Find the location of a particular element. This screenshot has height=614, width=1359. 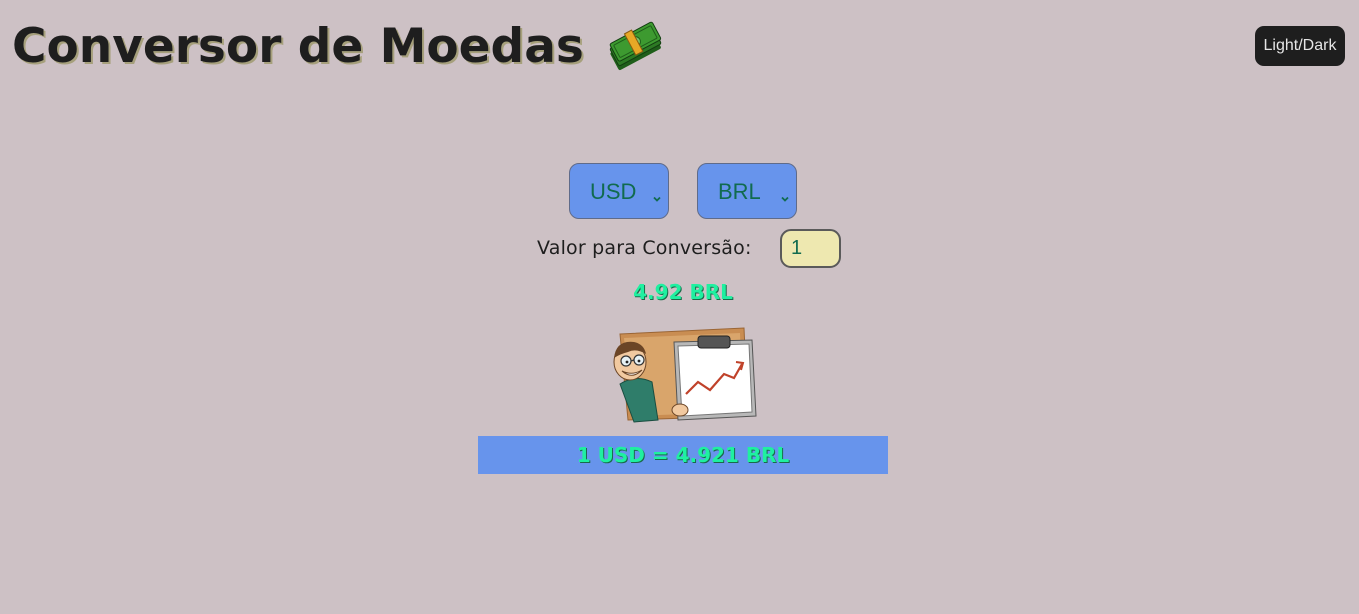

from-currency-select: USD is located at coordinates (619, 191).